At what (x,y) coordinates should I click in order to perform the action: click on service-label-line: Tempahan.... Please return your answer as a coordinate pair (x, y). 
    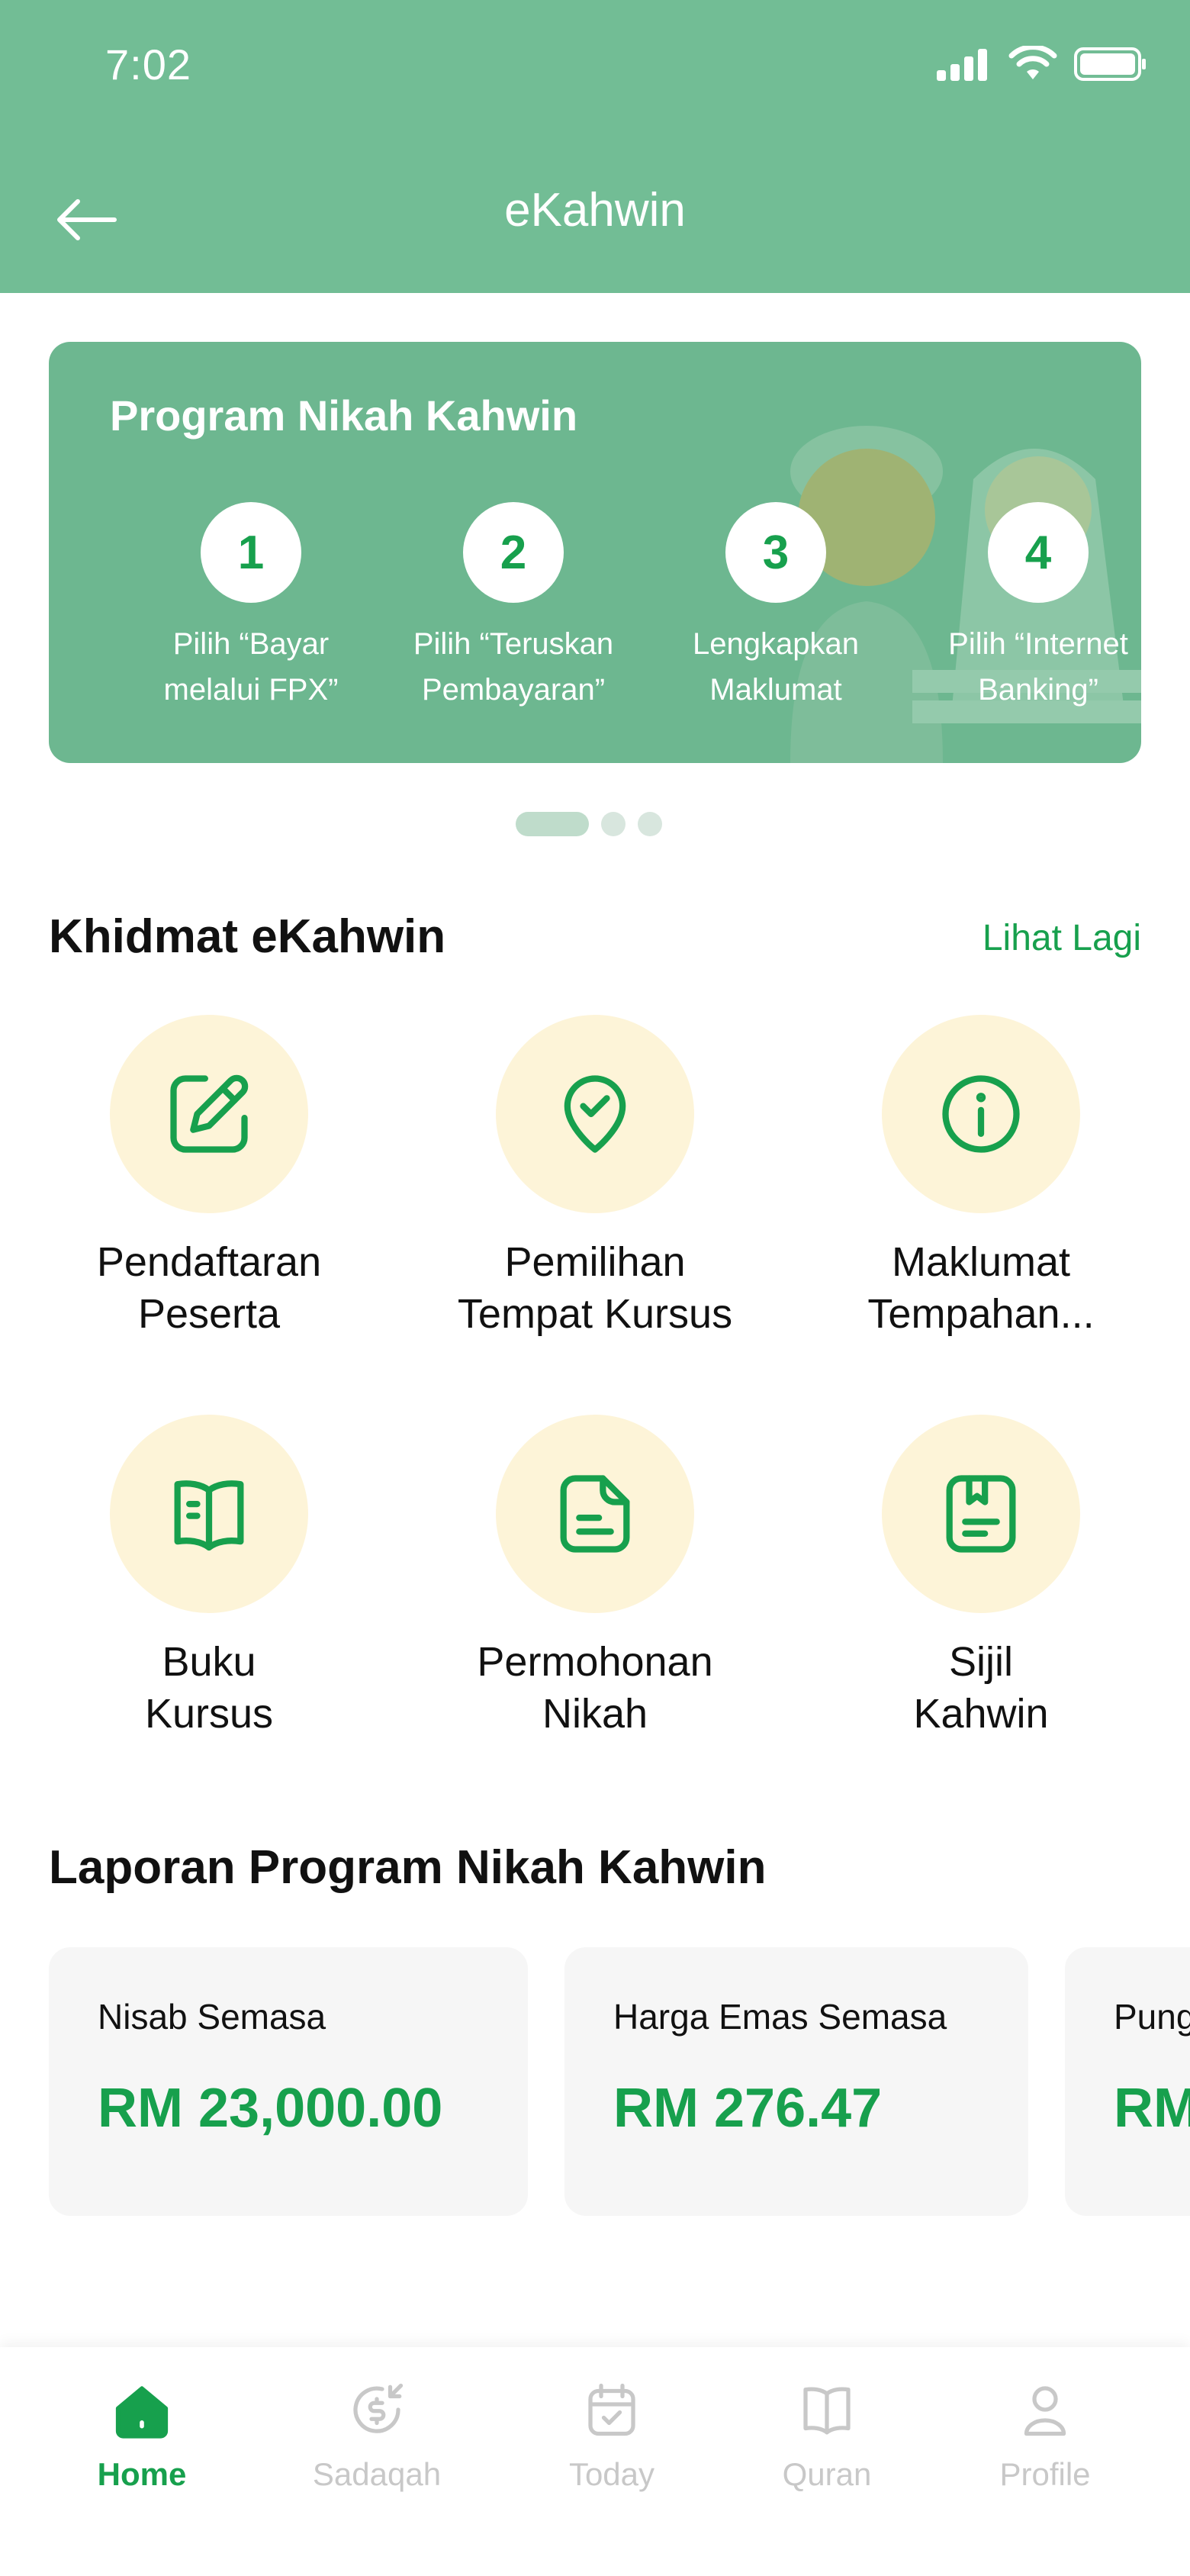
    Looking at the image, I should click on (981, 1314).